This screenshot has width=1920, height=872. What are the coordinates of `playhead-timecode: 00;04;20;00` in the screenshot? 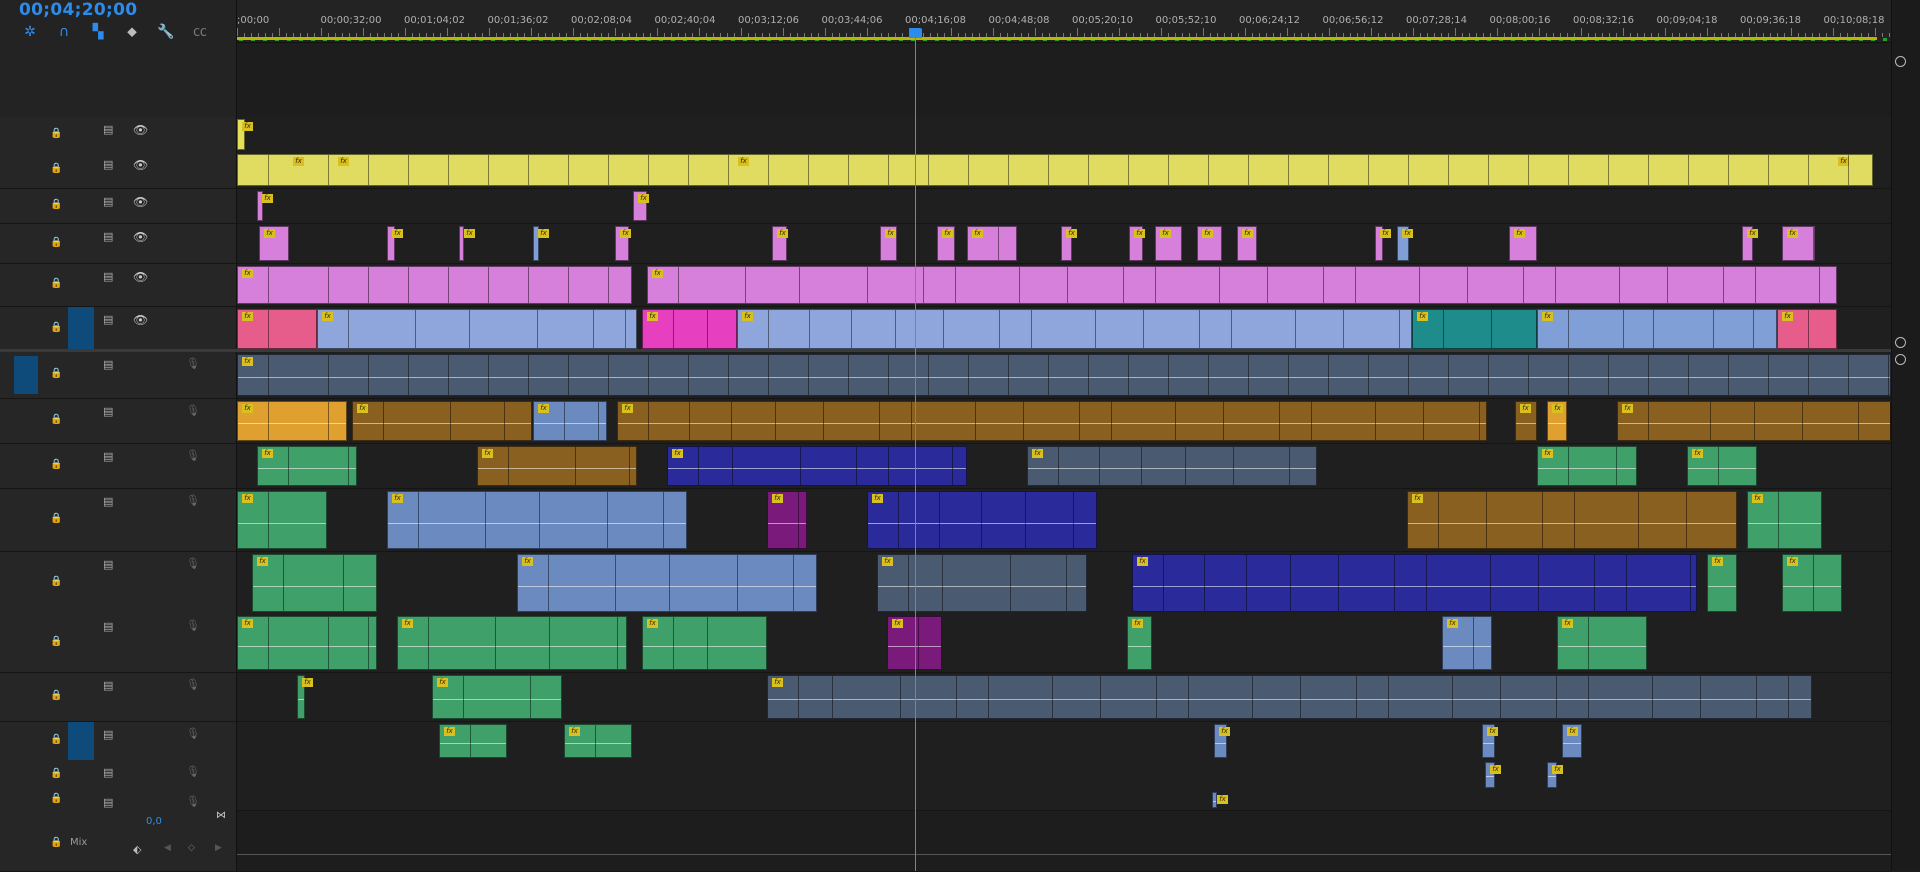 It's located at (78, 10).